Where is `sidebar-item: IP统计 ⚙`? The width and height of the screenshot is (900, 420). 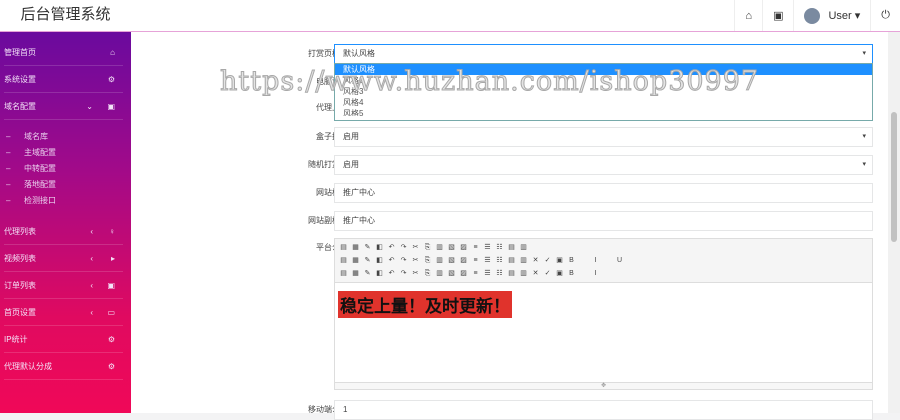
sidebar-item: IP统计 ⚙ is located at coordinates (63, 339).